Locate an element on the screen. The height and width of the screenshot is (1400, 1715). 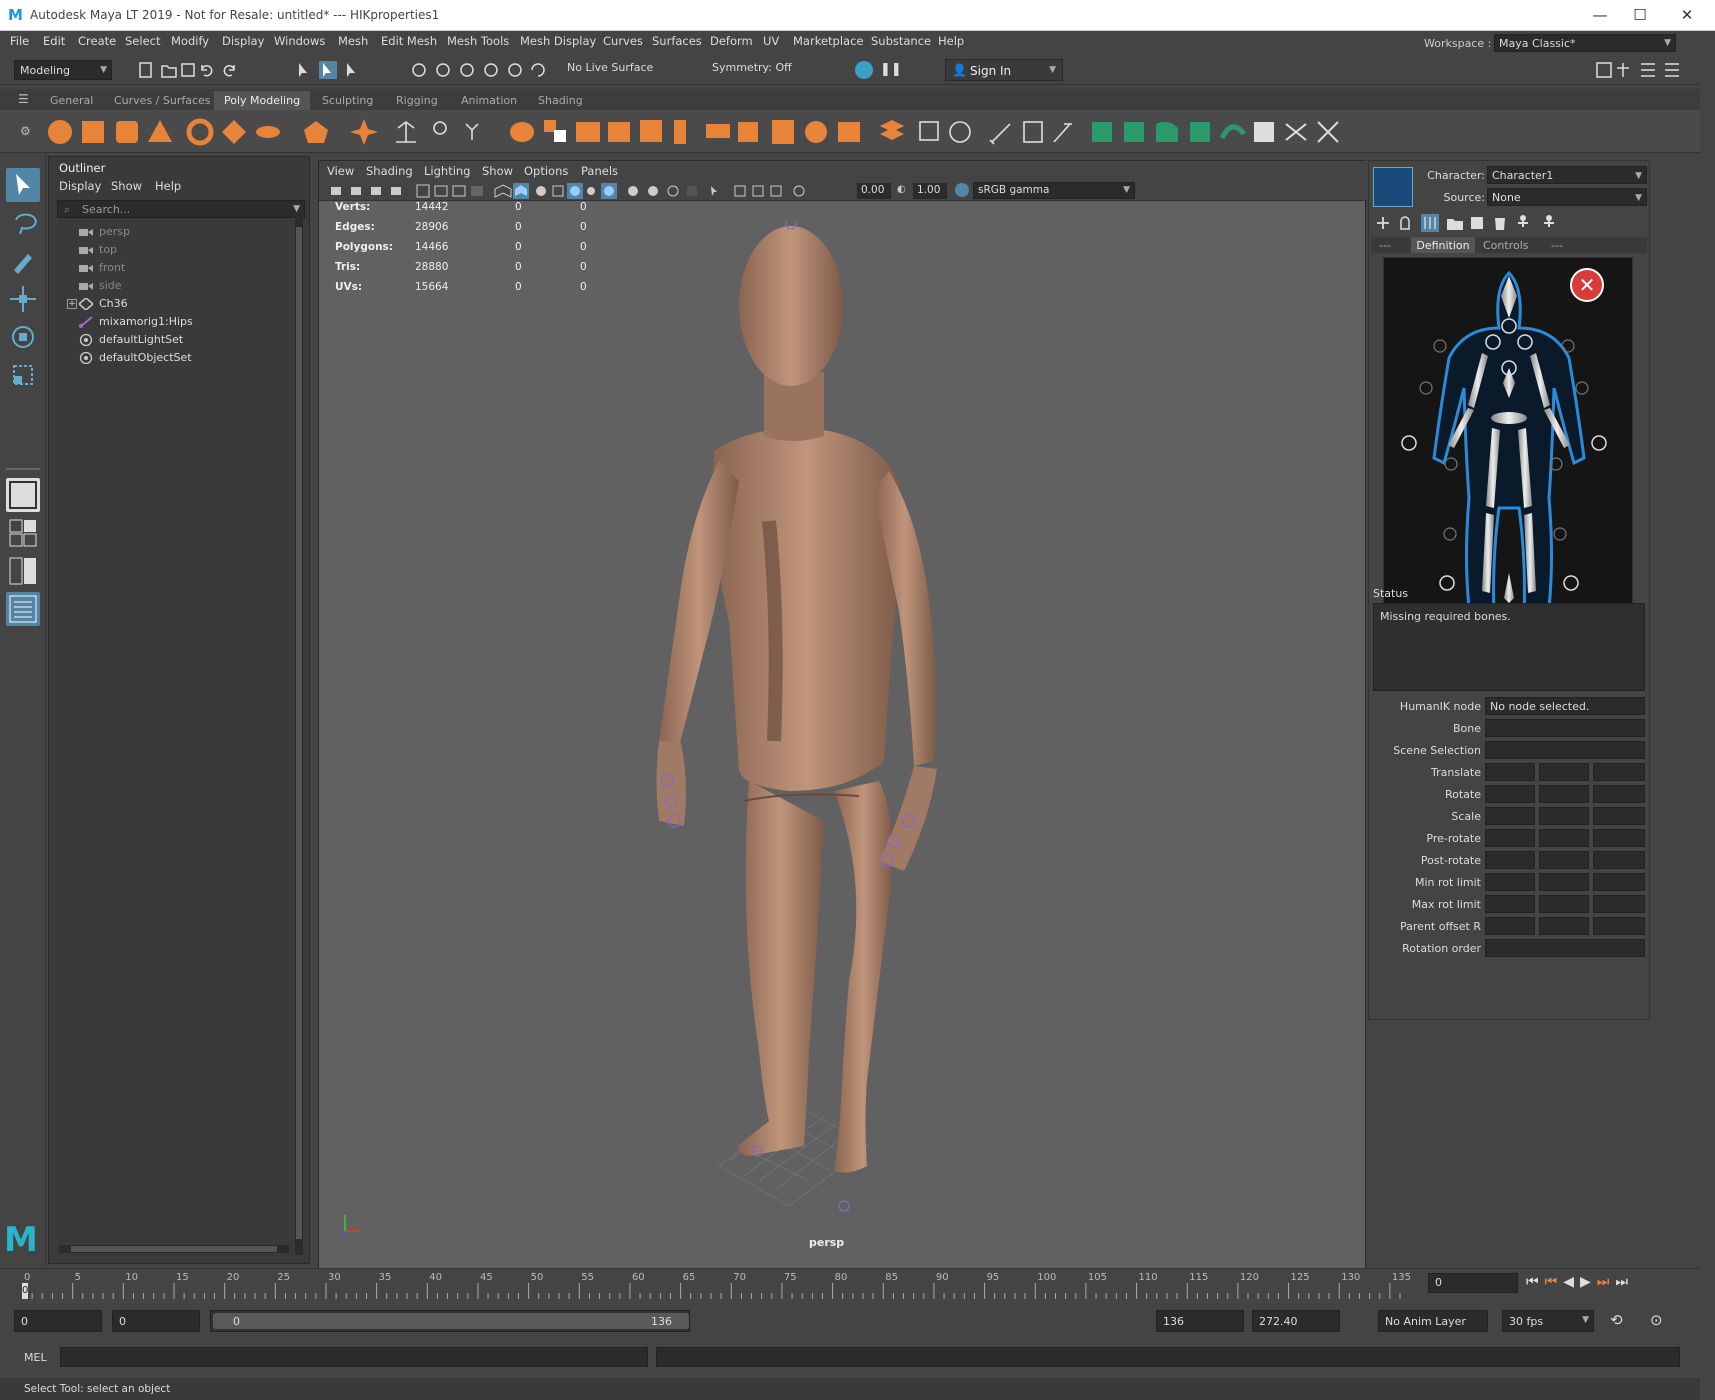
single-perspective-view-button is located at coordinates (23, 495).